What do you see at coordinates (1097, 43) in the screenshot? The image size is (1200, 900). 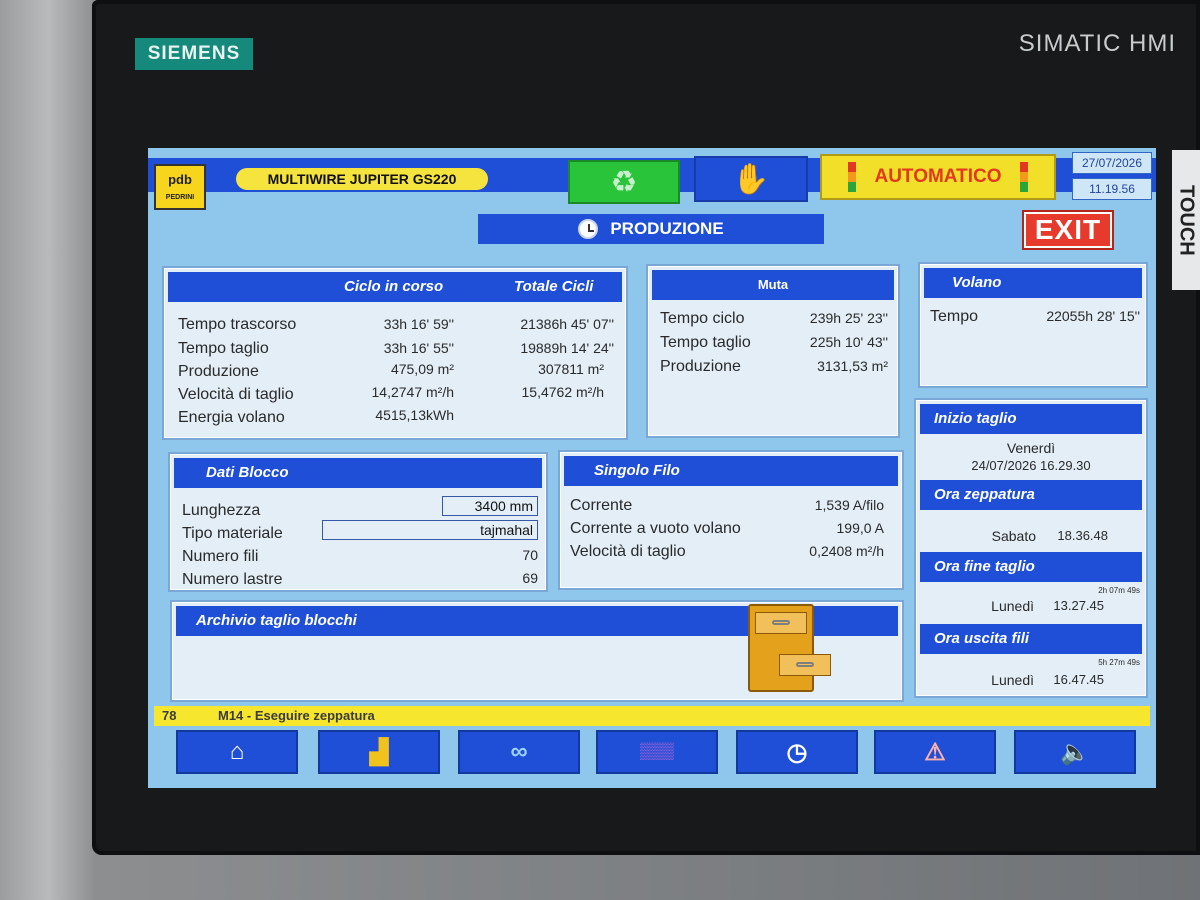 I see `simatic-hmi-label: SIMATIC HMI` at bounding box center [1097, 43].